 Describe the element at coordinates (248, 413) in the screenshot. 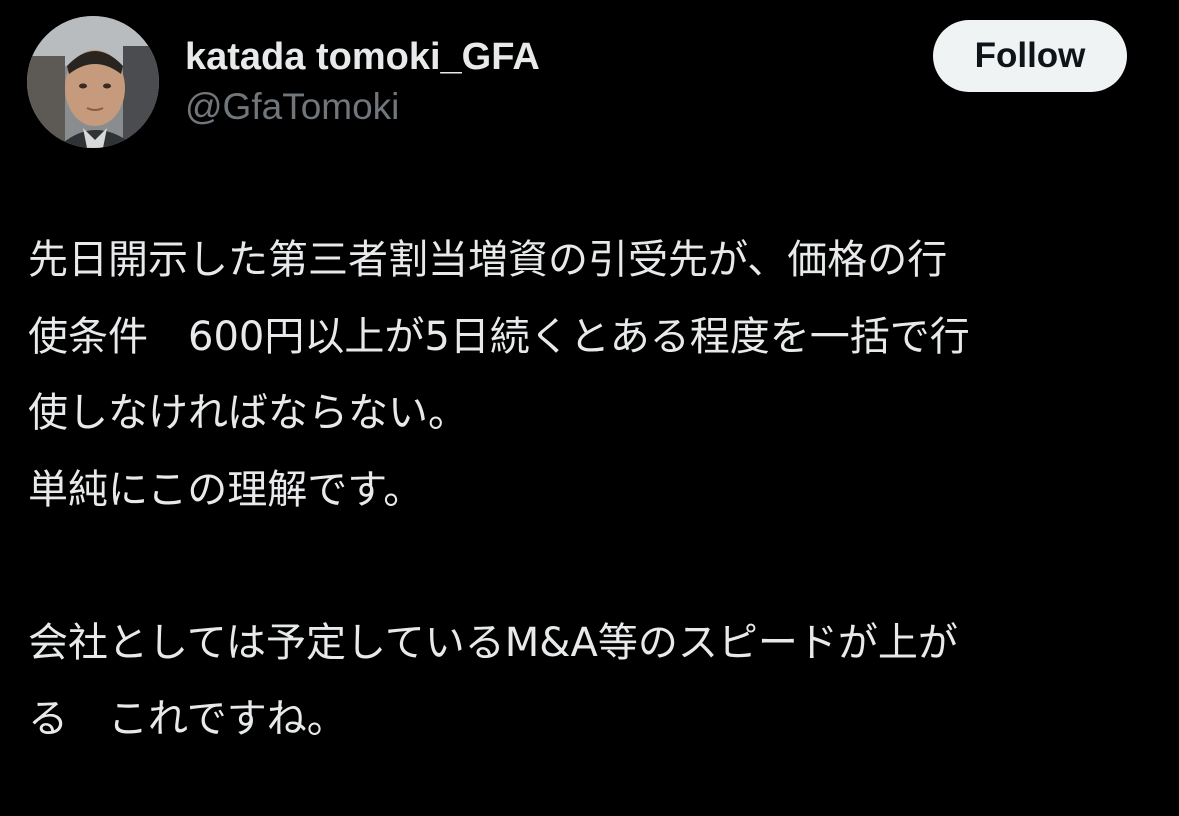

I see `tweet-text-line: 使しなければならない。` at that location.